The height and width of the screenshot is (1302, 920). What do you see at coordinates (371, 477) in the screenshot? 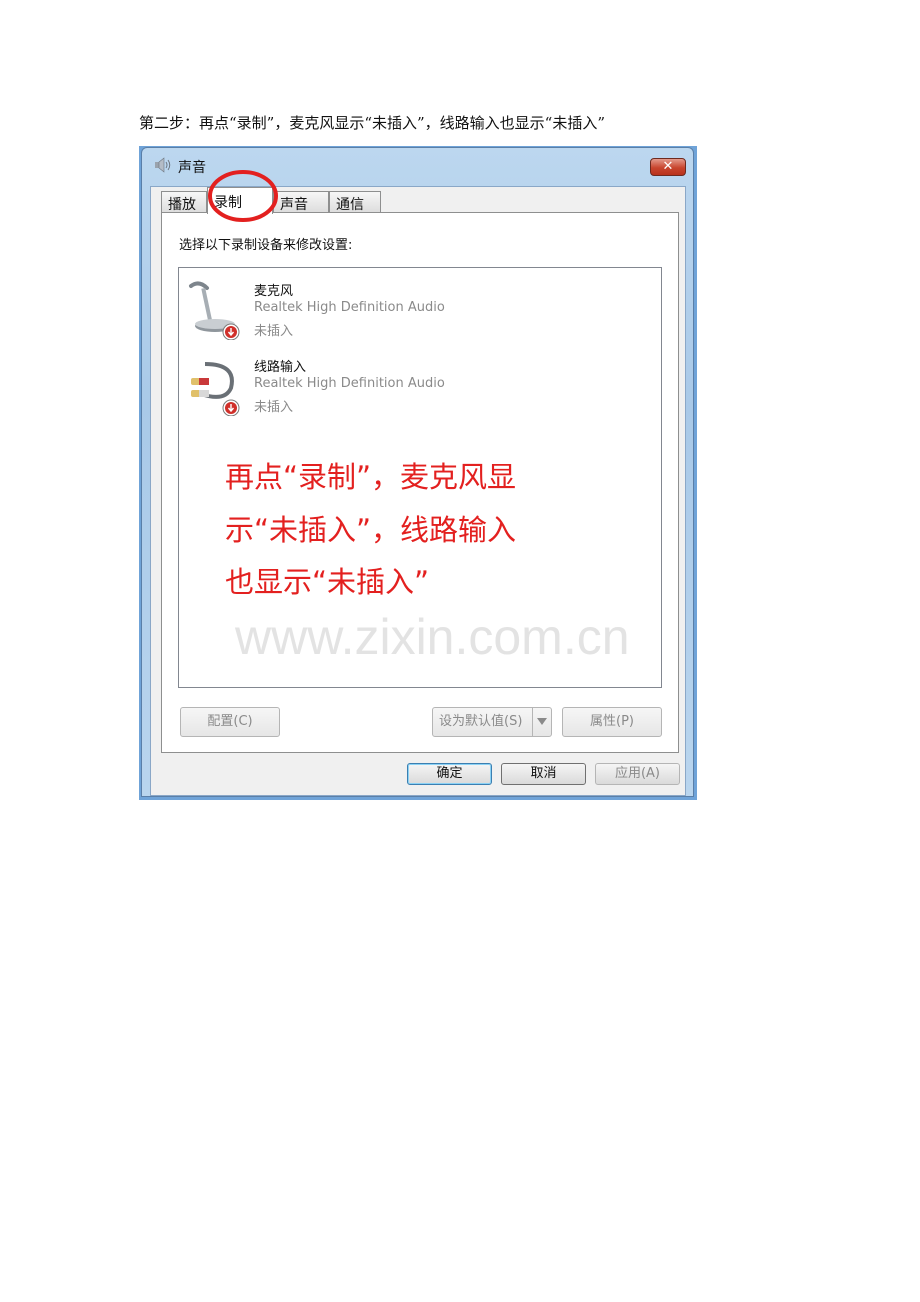
I see `annotation-line-1: 再点“录制”，麦克风显` at bounding box center [371, 477].